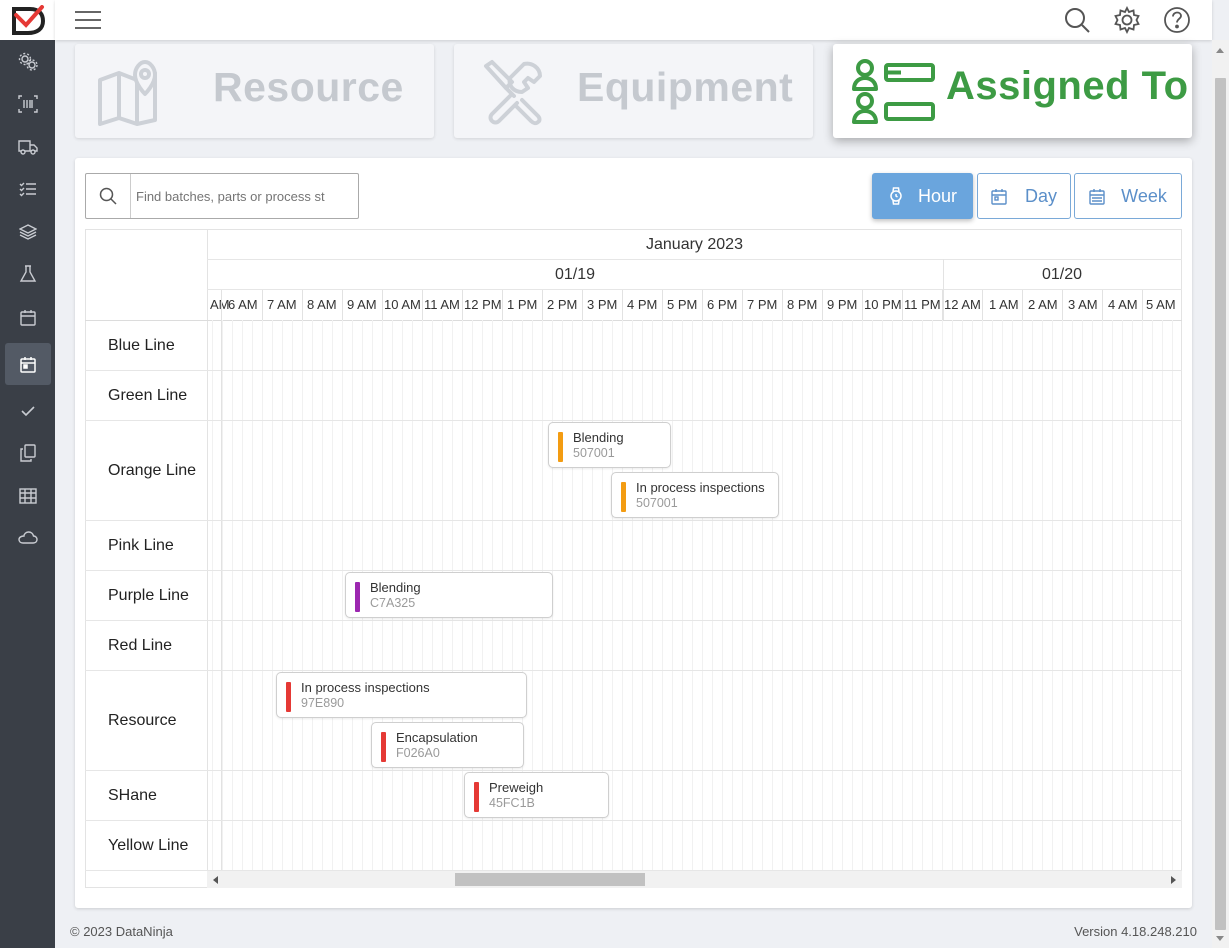  What do you see at coordinates (245, 196) in the screenshot?
I see `search-input` at bounding box center [245, 196].